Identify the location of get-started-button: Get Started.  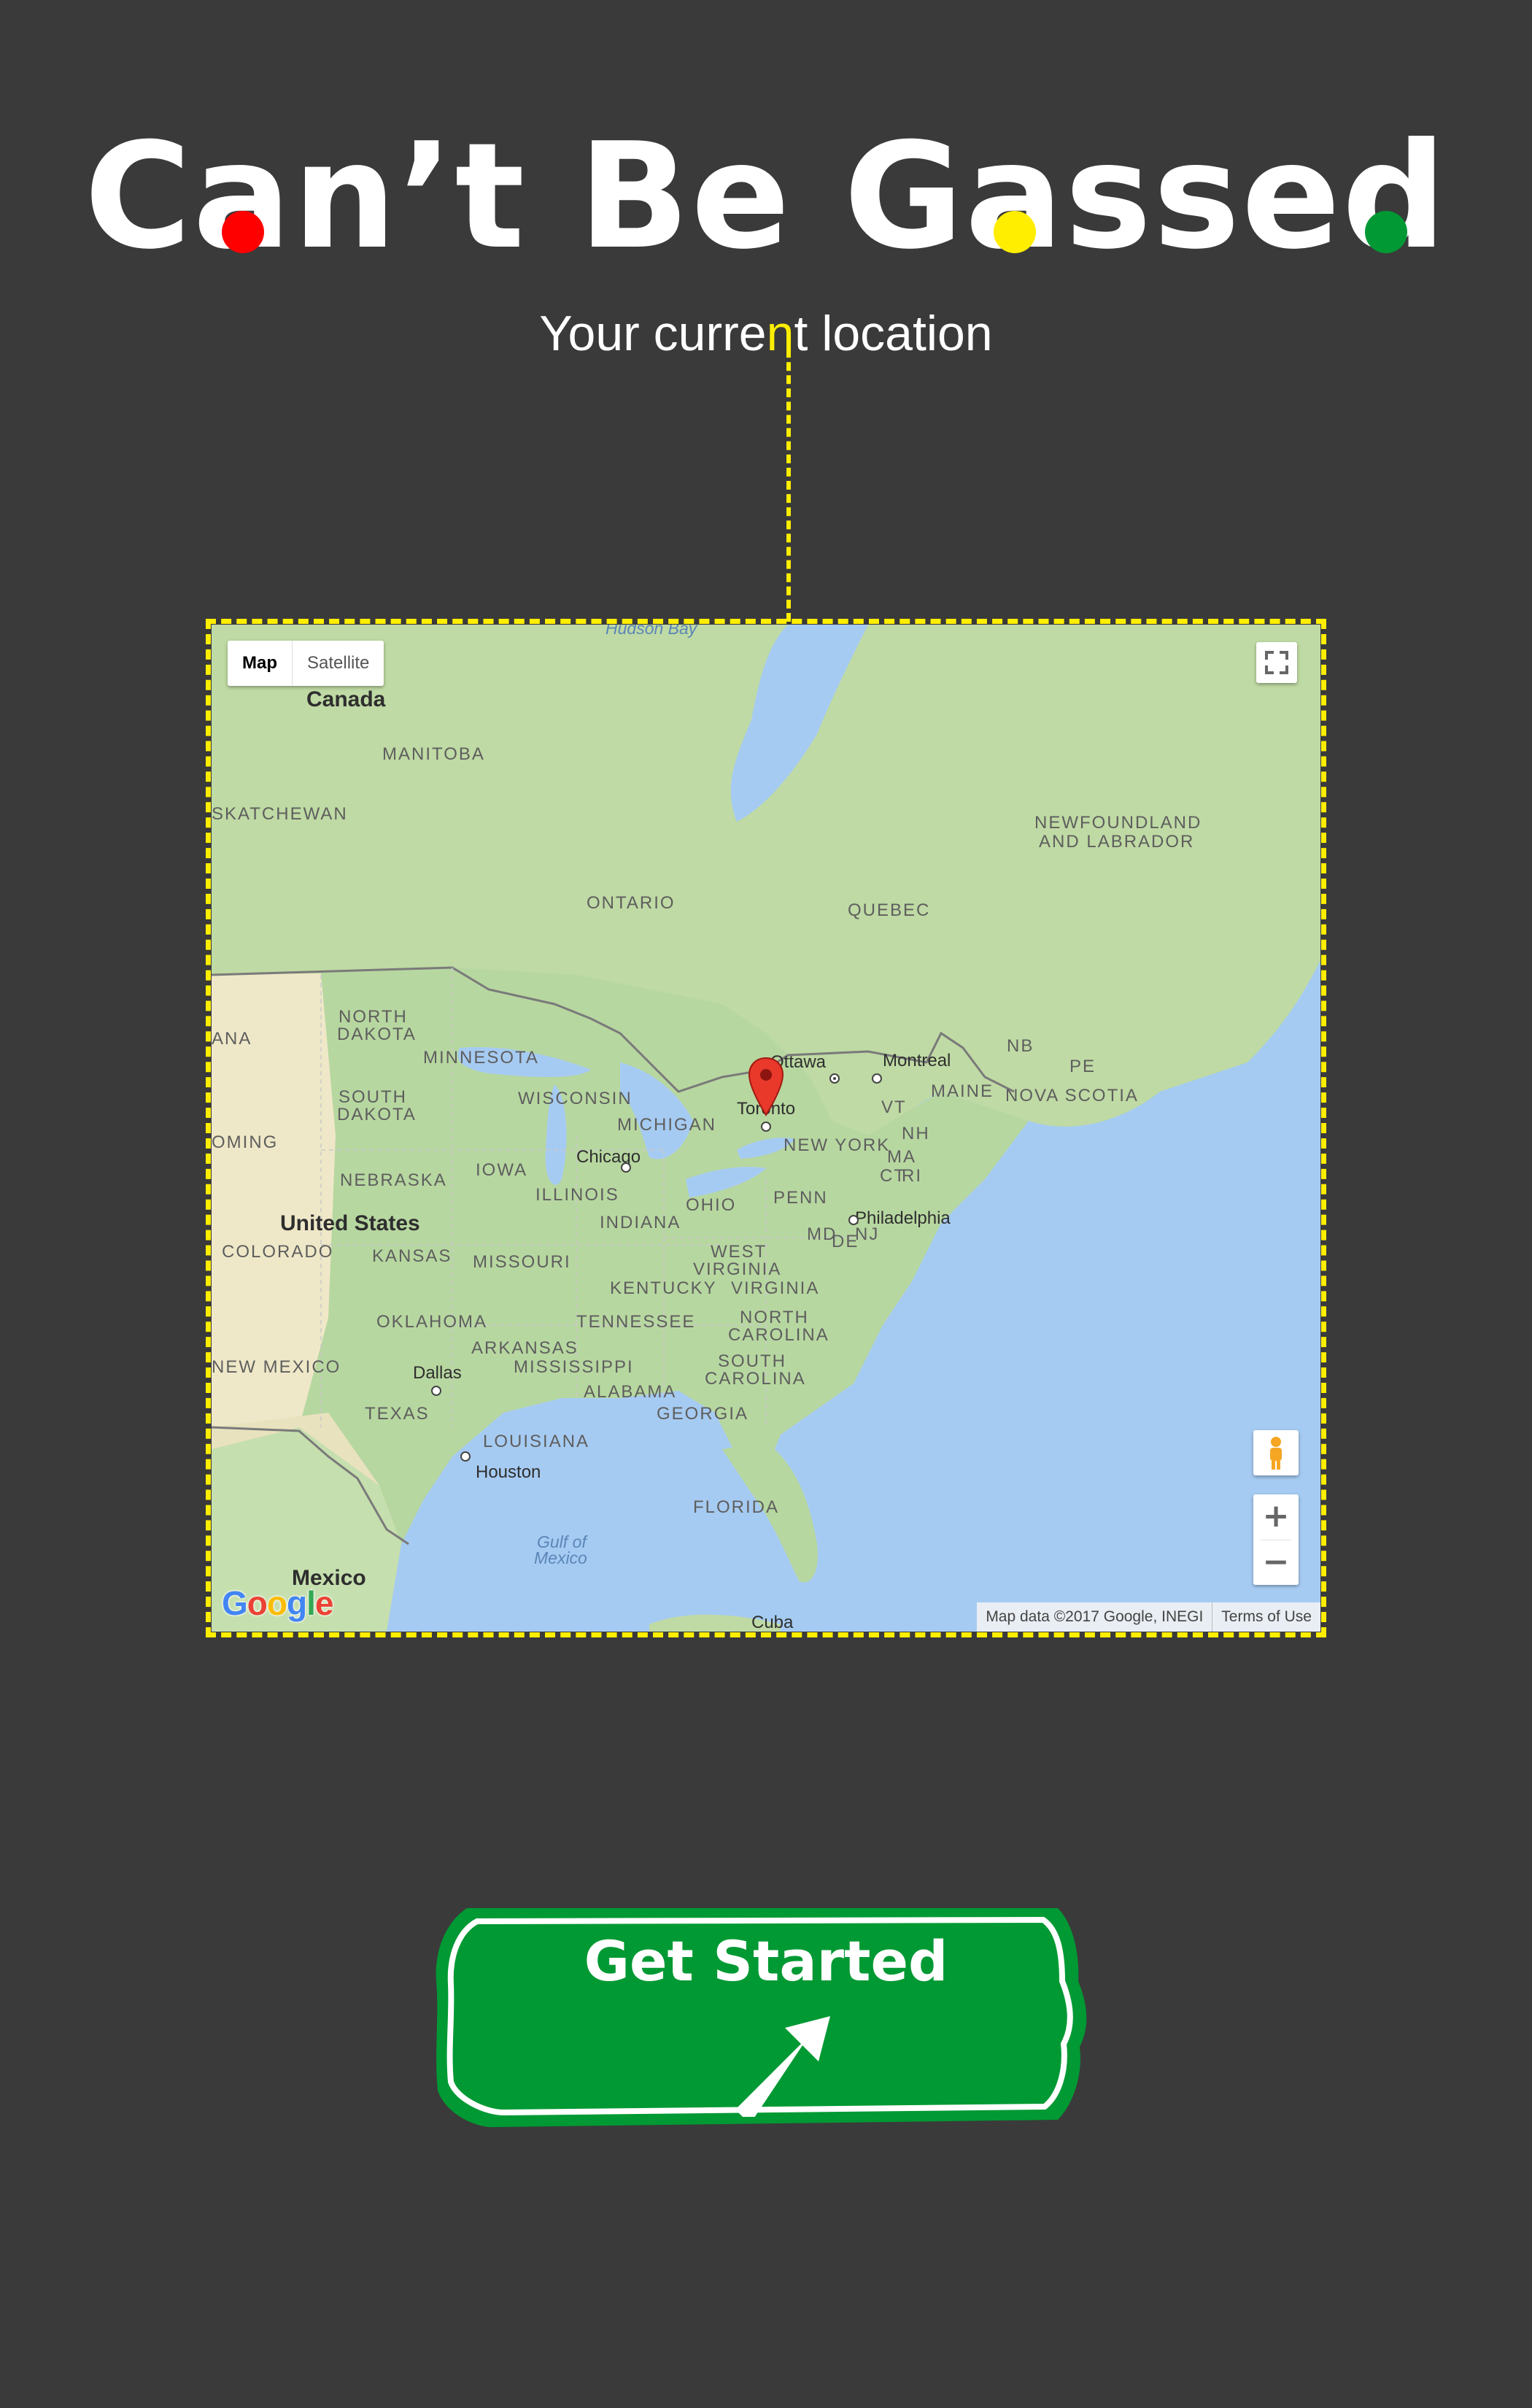
(766, 2021).